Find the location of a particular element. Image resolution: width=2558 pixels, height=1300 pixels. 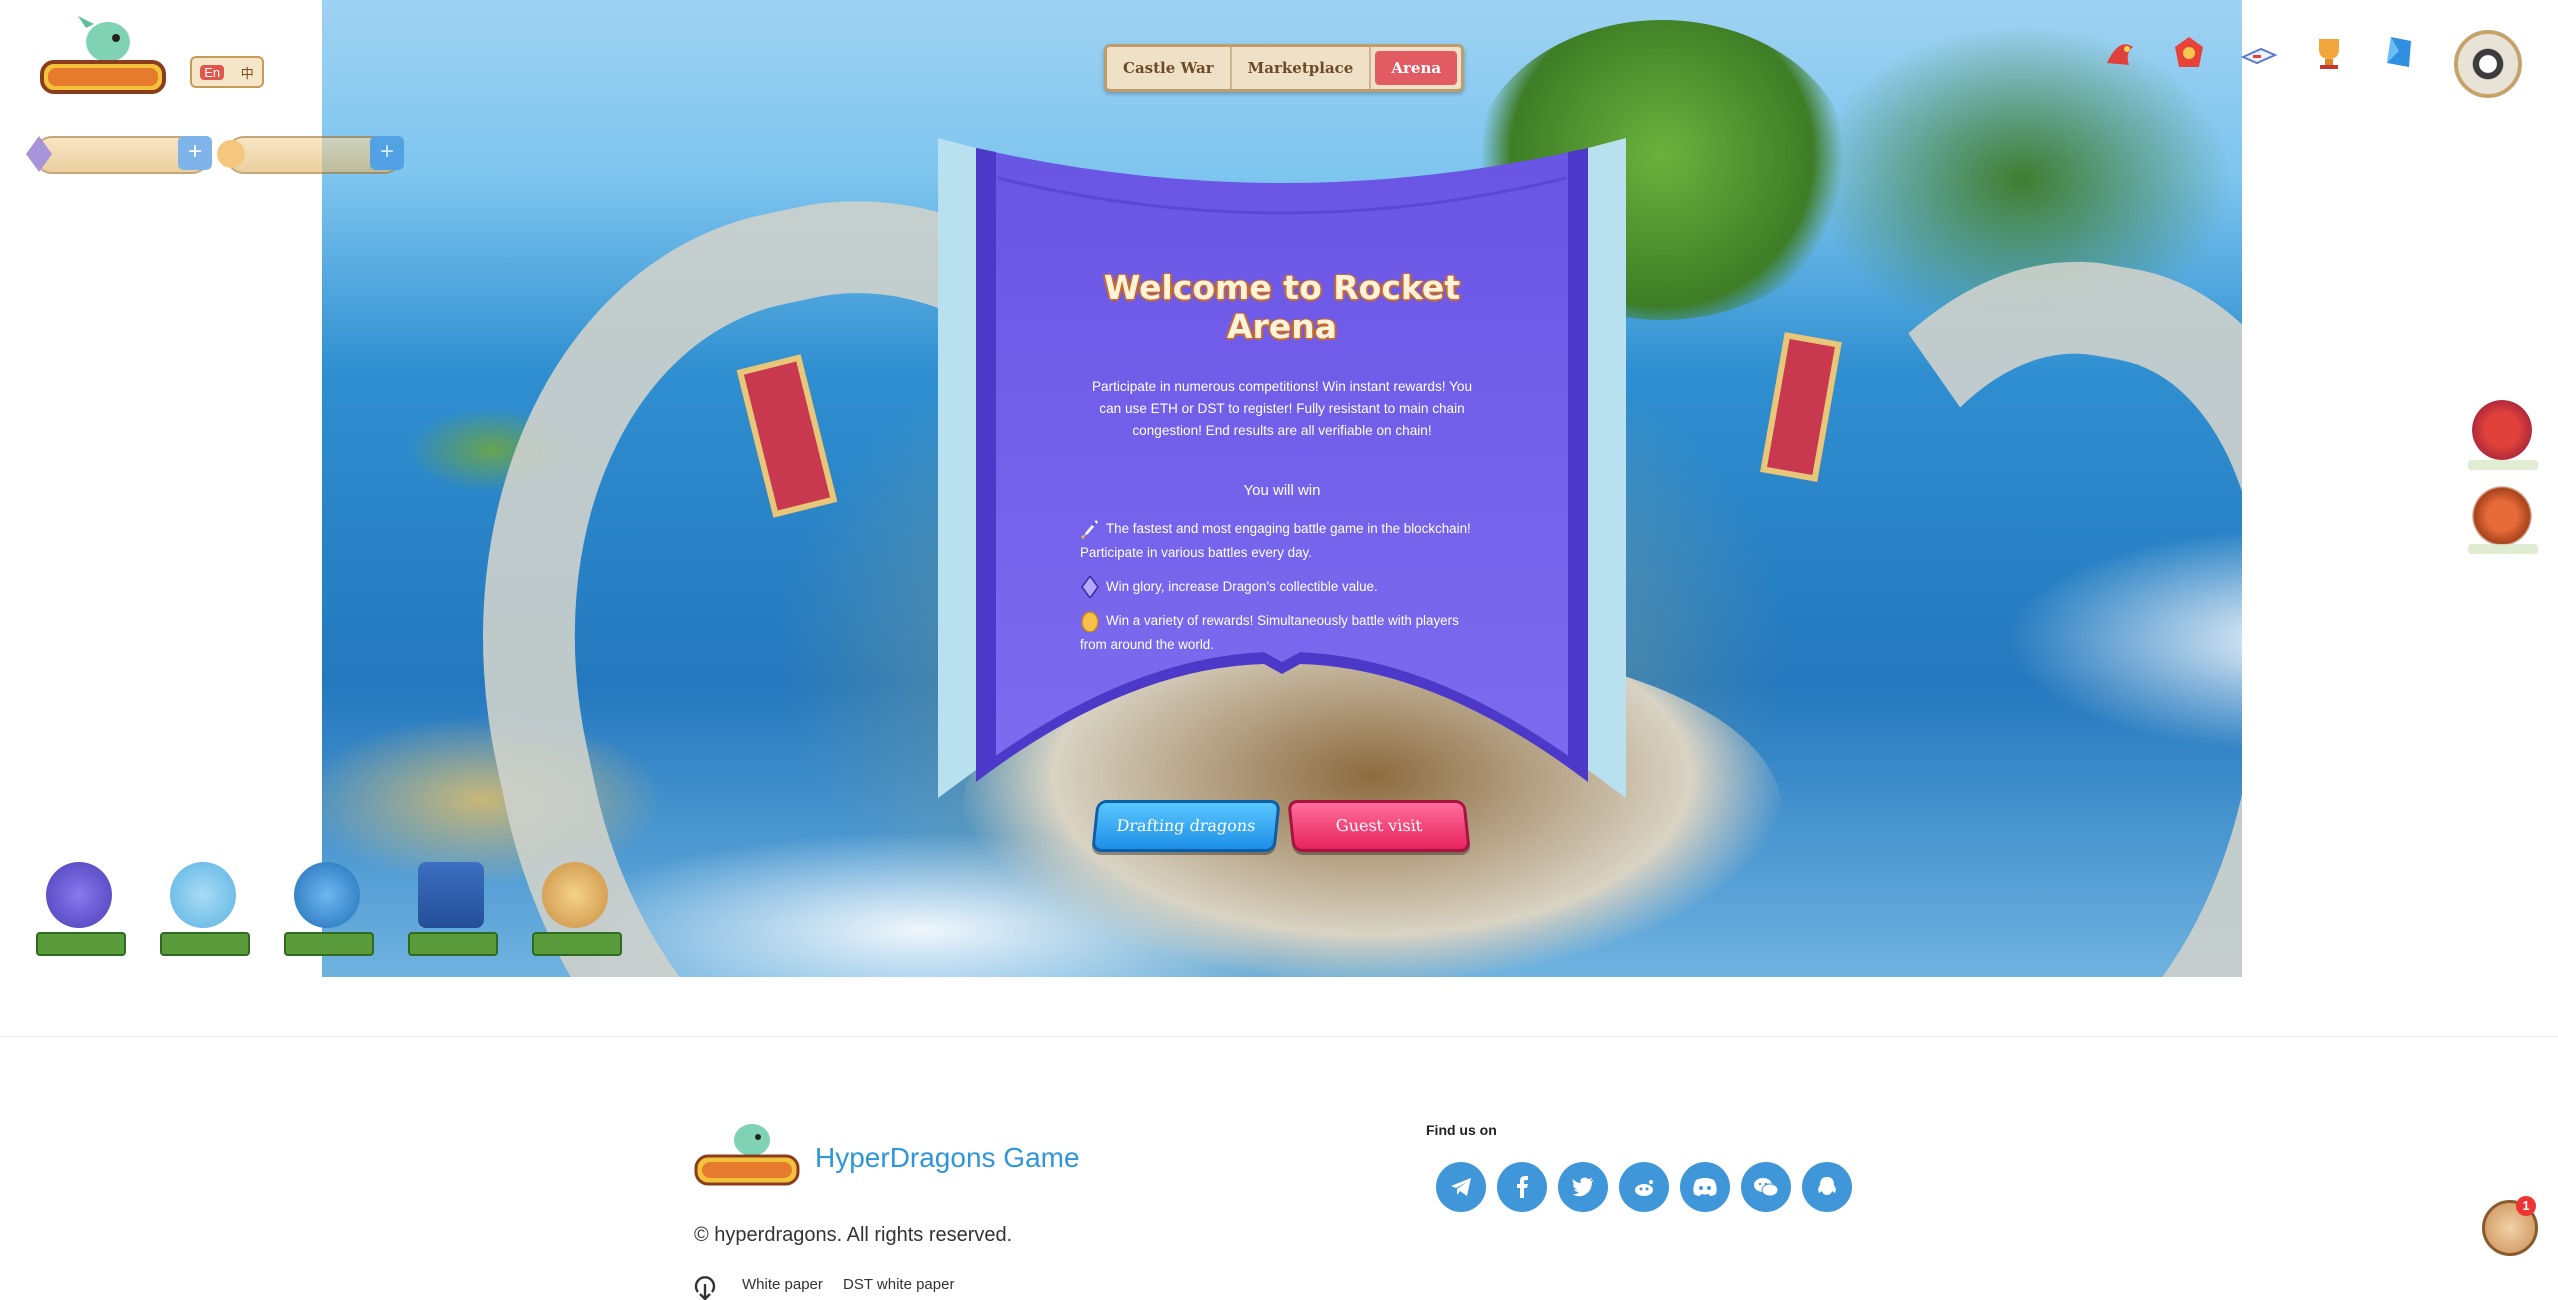

reddit-icon is located at coordinates (1644, 1187).